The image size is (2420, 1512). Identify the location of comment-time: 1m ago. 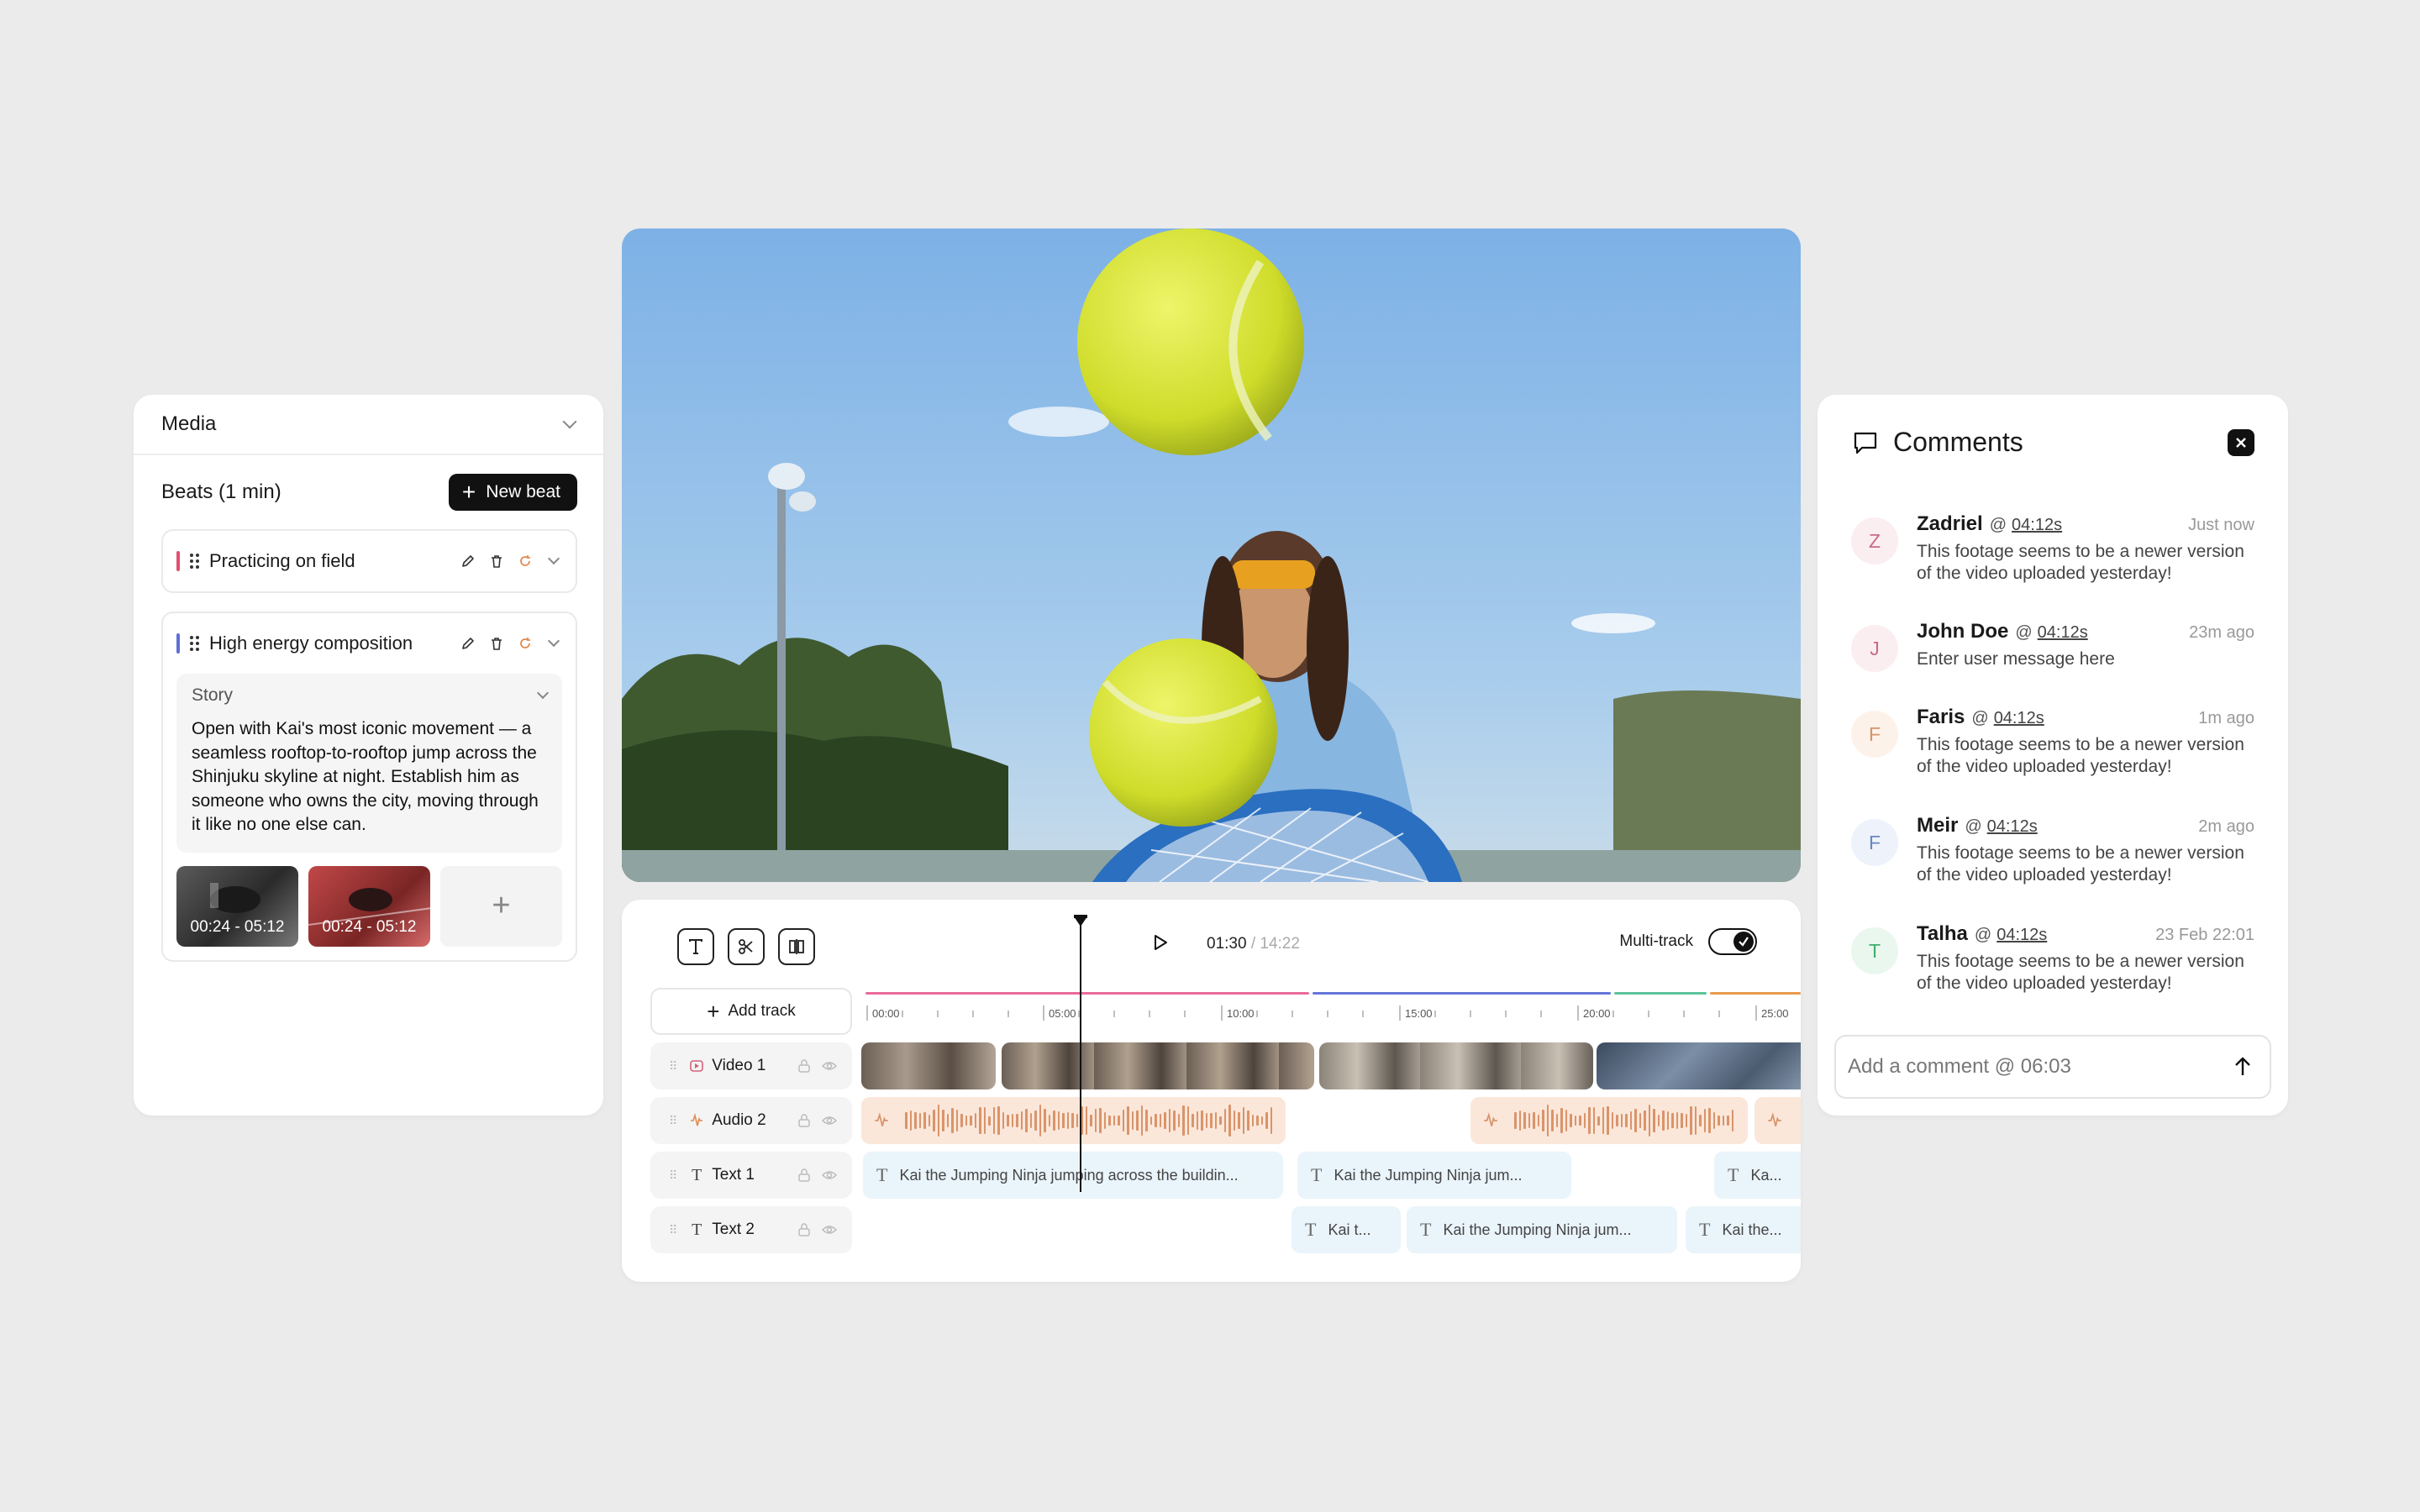
(2226, 718).